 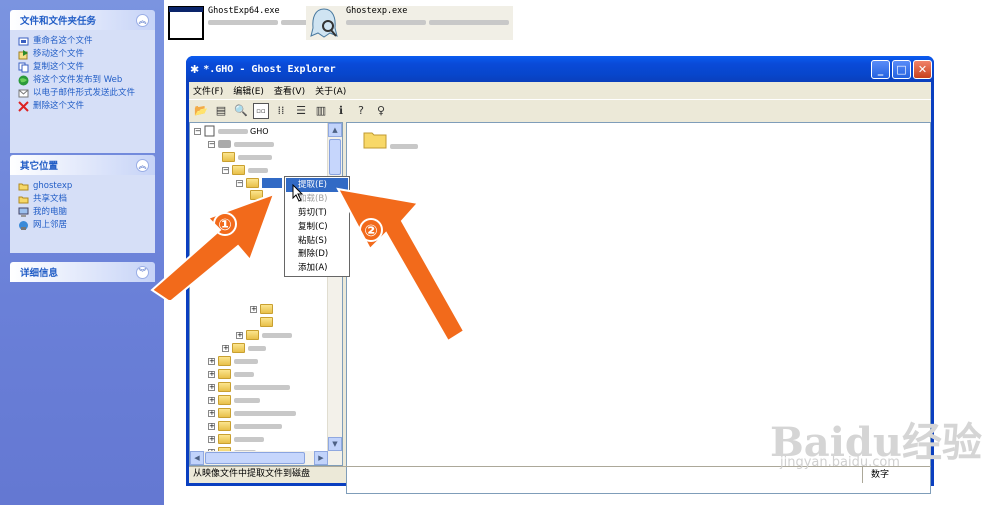 What do you see at coordinates (63, 41) in the screenshot?
I see `rename-file-label: 重命名这个文件` at bounding box center [63, 41].